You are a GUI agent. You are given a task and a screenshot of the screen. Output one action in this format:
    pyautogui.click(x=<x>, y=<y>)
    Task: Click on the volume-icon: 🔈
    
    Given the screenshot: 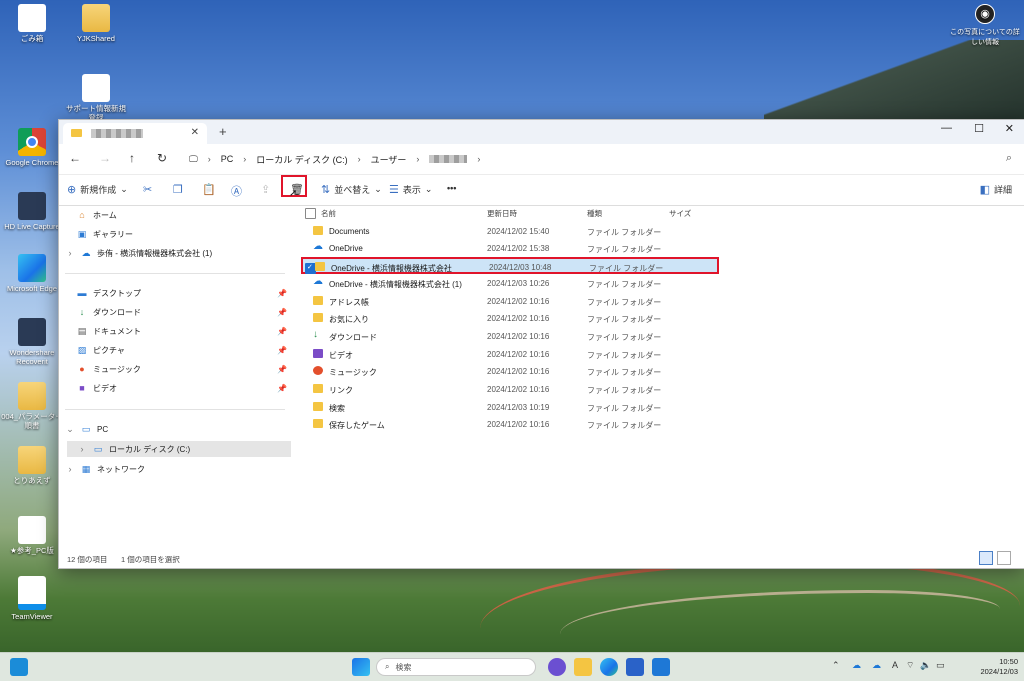 What is the action you would take?
    pyautogui.click(x=925, y=665)
    